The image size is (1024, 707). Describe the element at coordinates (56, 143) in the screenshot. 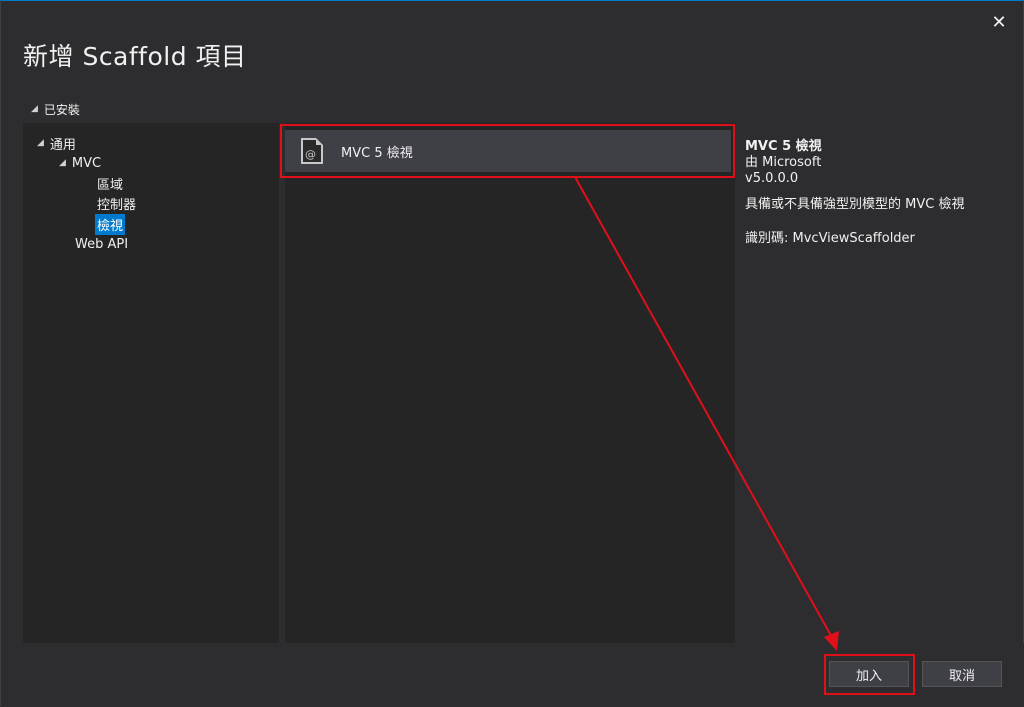

I see `tree-item-general: ◢ 通用` at that location.